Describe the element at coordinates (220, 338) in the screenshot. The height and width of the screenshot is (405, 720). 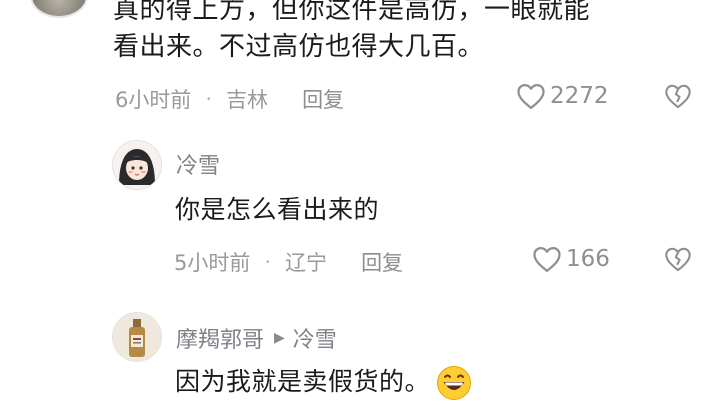
I see `username-text: 摩羯郭哥` at that location.